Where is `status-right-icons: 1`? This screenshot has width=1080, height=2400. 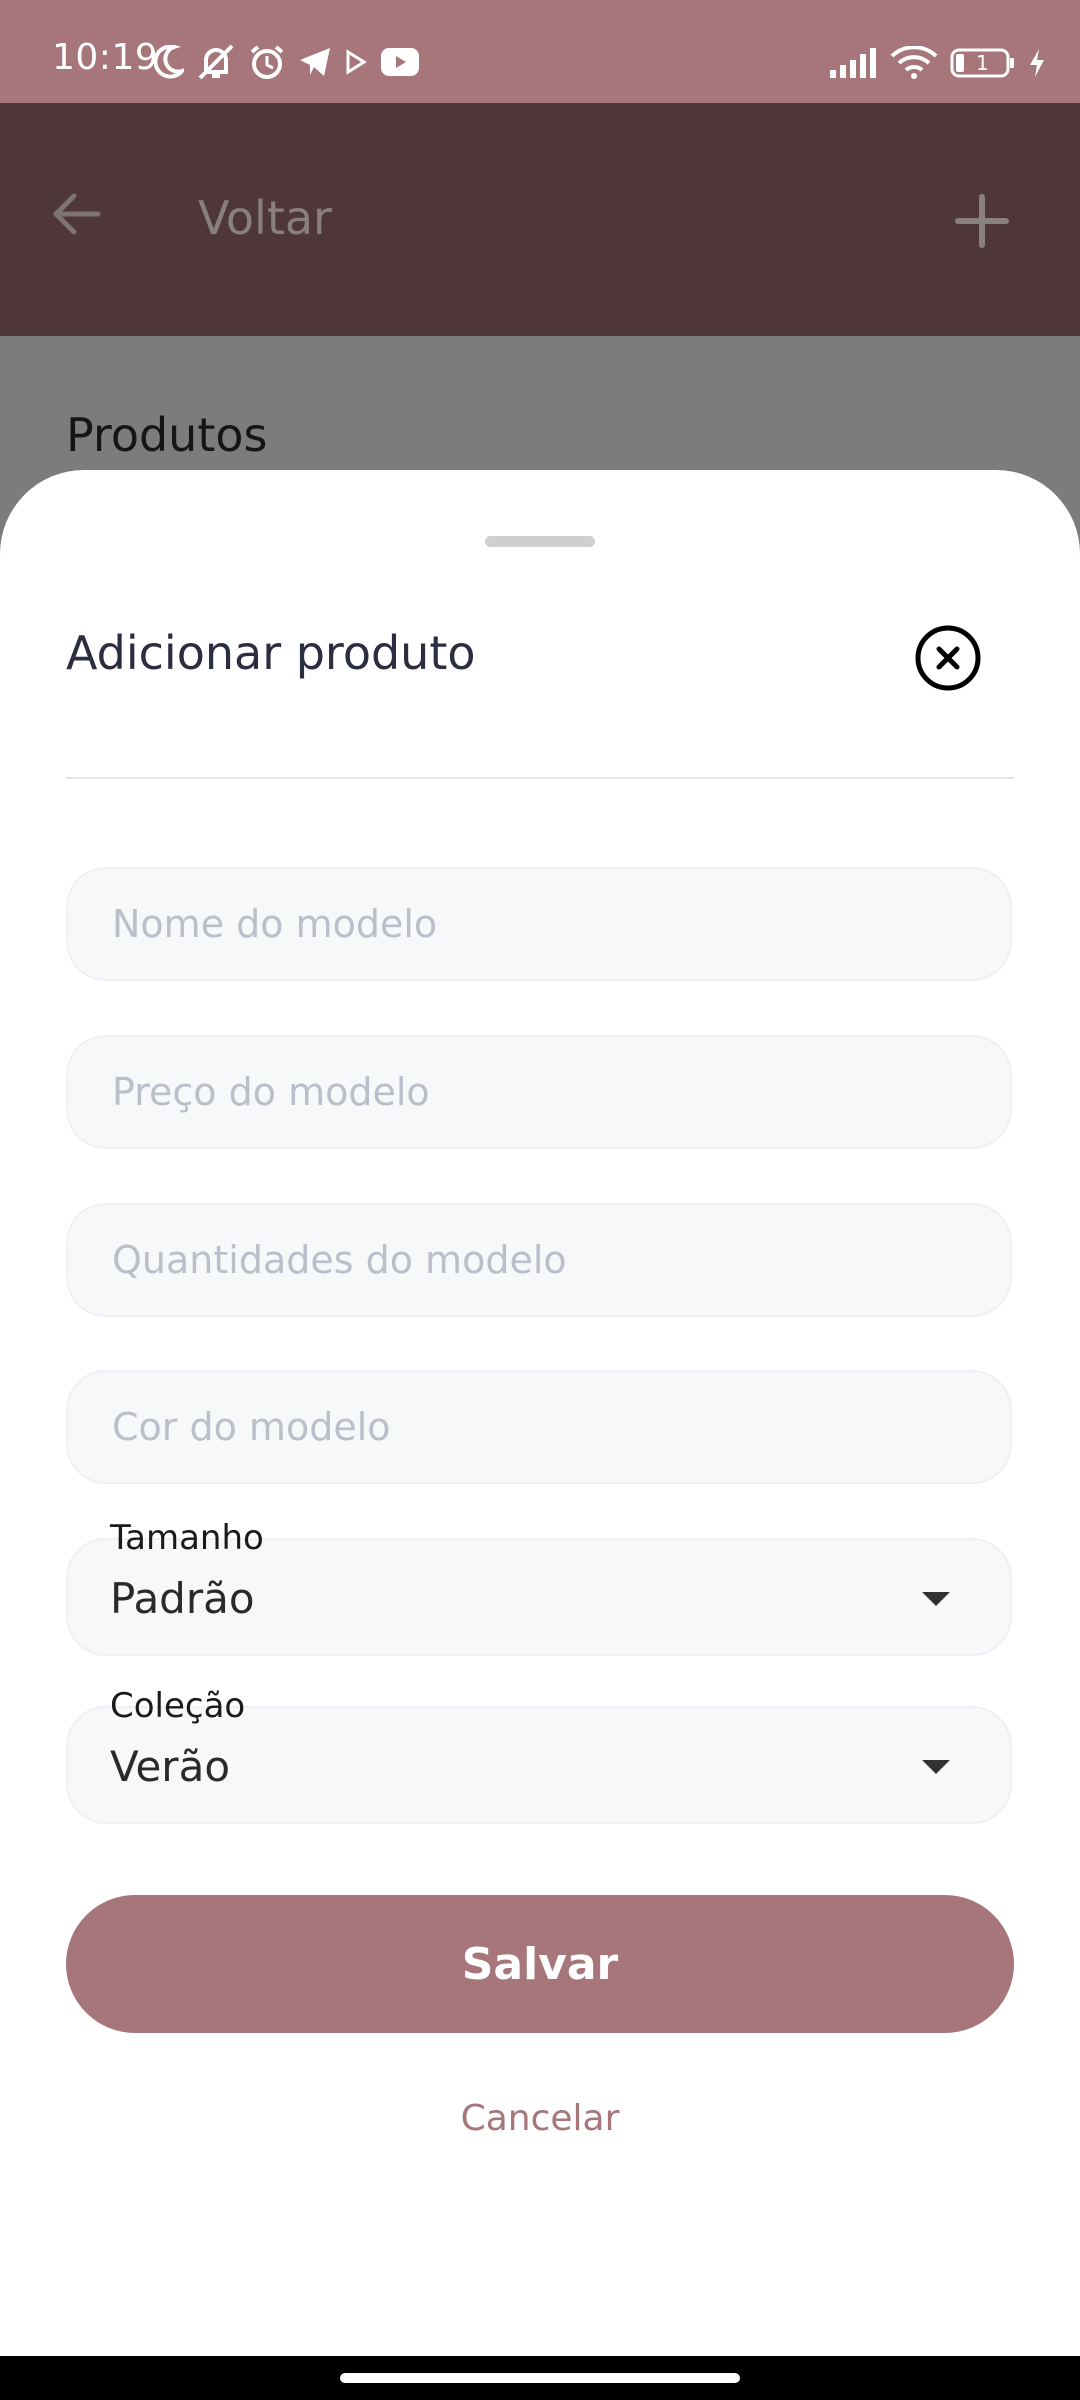
status-right-icons: 1 is located at coordinates (937, 63).